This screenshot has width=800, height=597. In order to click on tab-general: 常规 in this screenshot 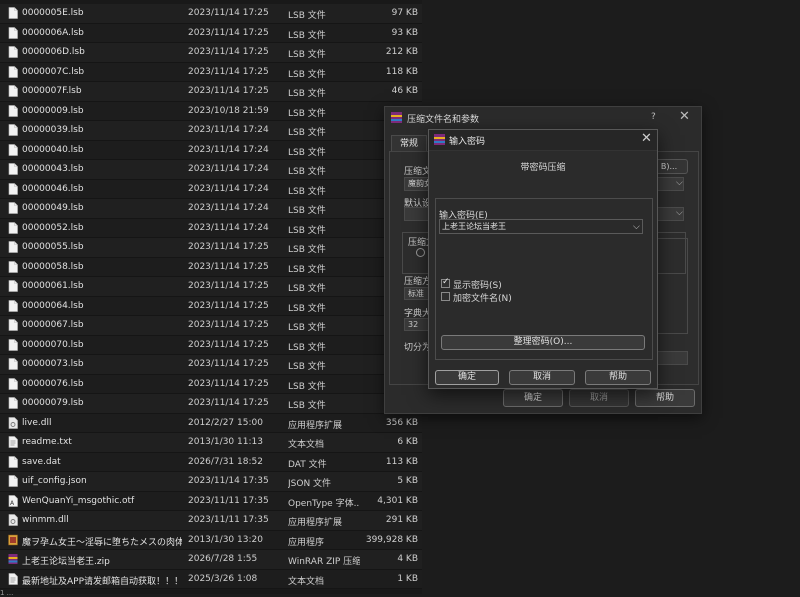, I will do `click(409, 143)`.